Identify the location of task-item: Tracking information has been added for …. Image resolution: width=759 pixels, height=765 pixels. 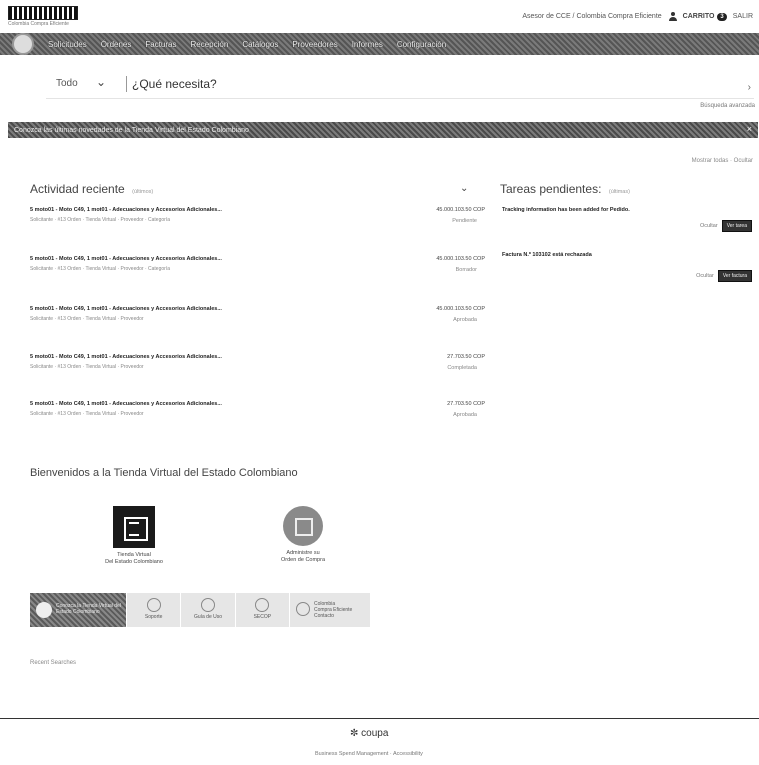
(627, 222).